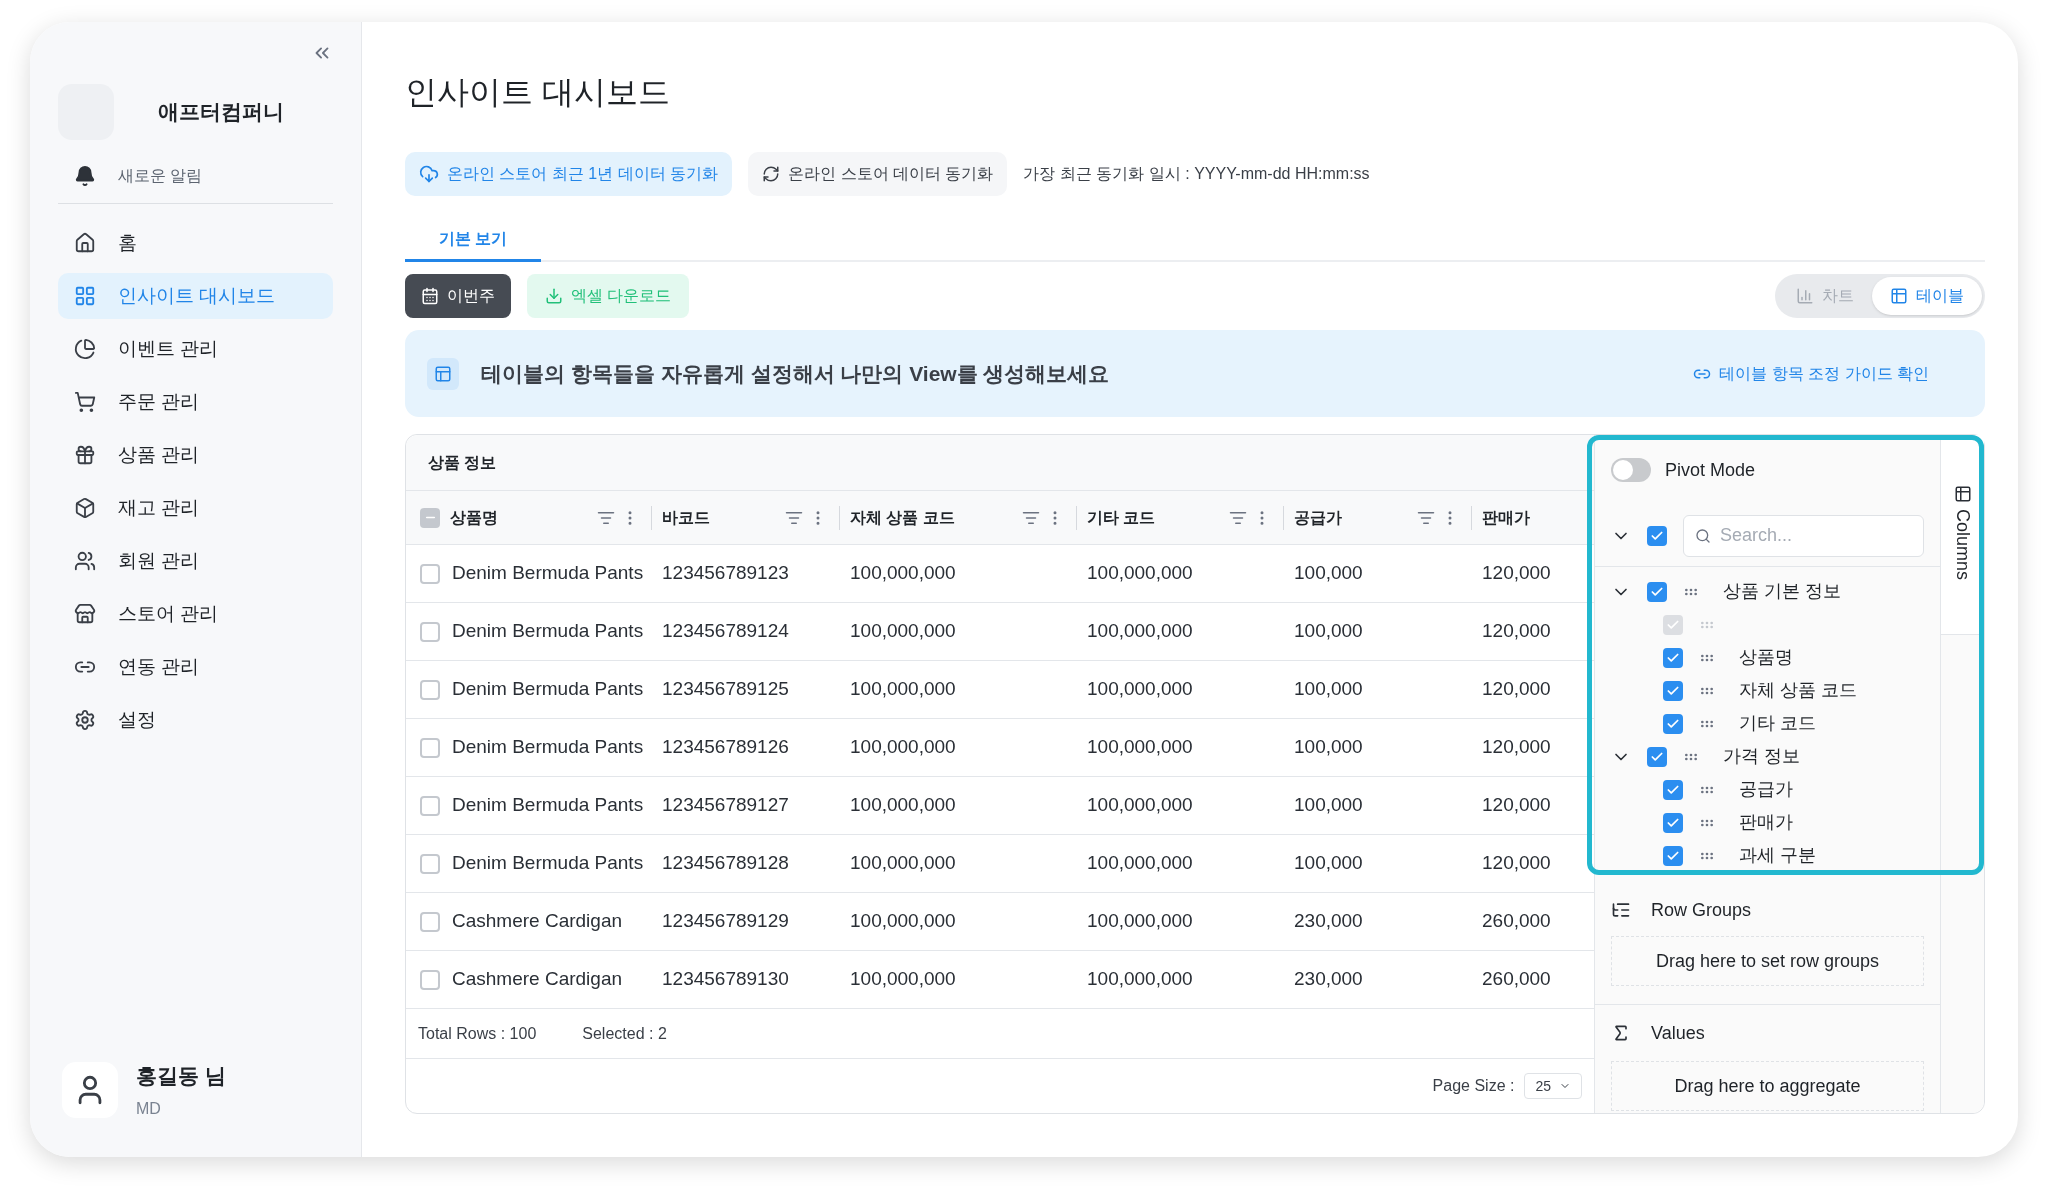  I want to click on column-title: 자체 상품 코드, so click(902, 517).